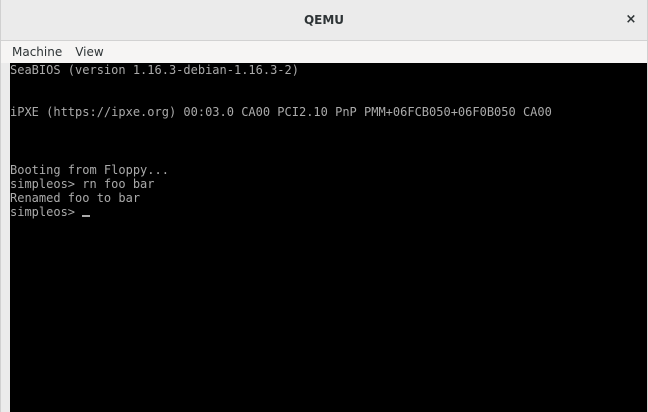 This screenshot has height=412, width=648. Describe the element at coordinates (86, 216) in the screenshot. I see `text-cursor` at that location.